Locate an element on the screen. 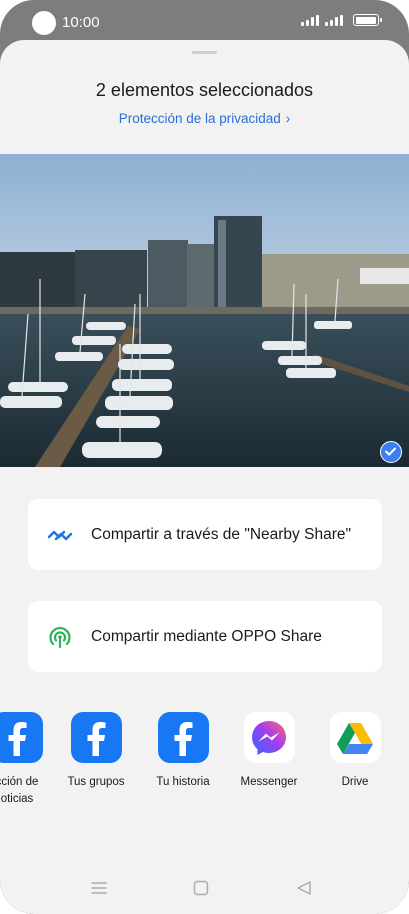  oppo-share-option: Compartir mediante OPPO Share is located at coordinates (205, 636).